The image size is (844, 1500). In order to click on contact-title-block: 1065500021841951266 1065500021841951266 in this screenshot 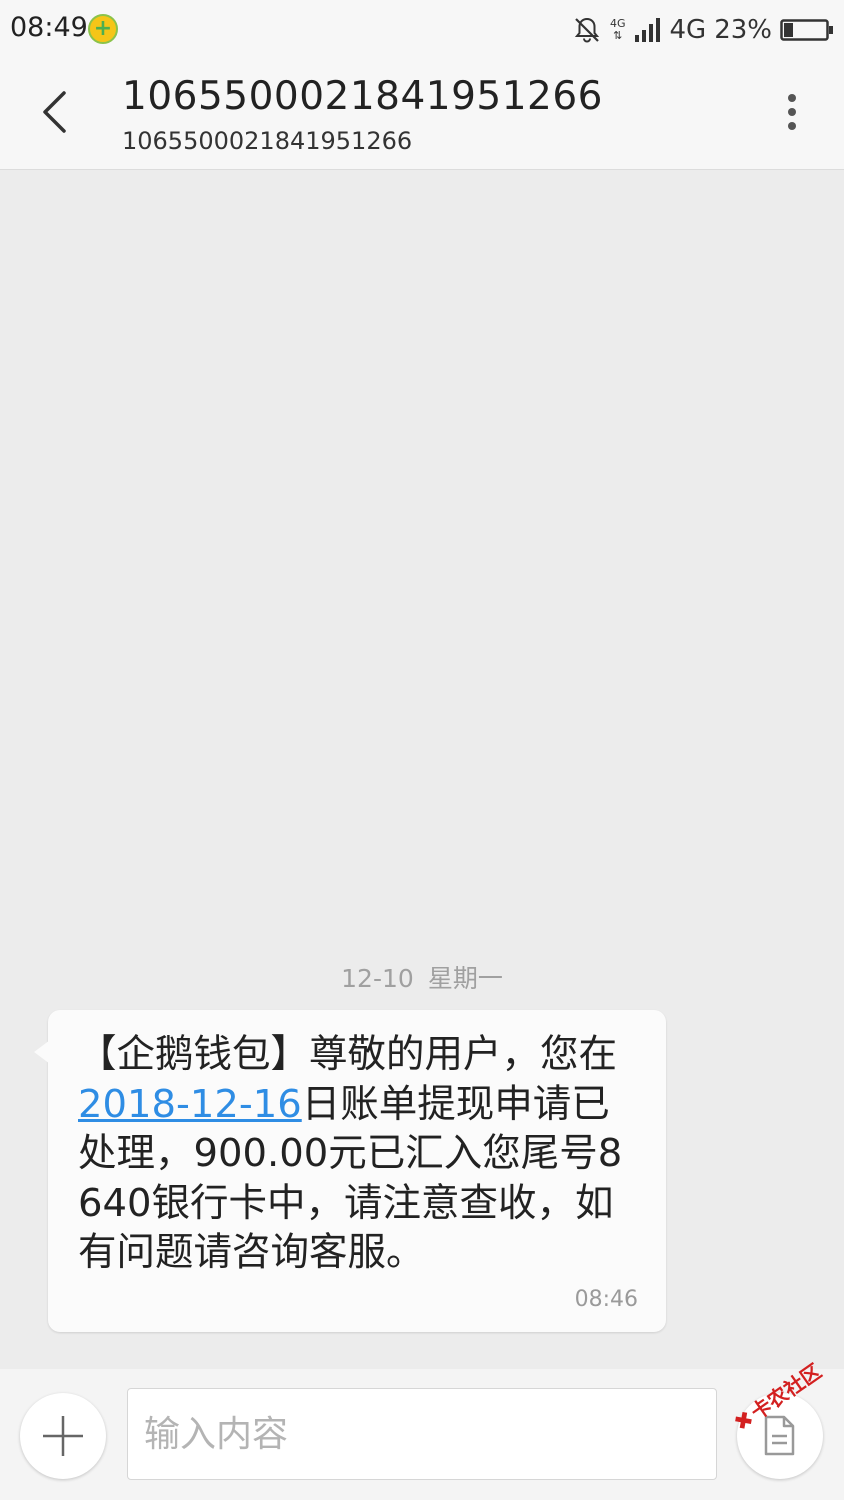, I will do `click(362, 115)`.